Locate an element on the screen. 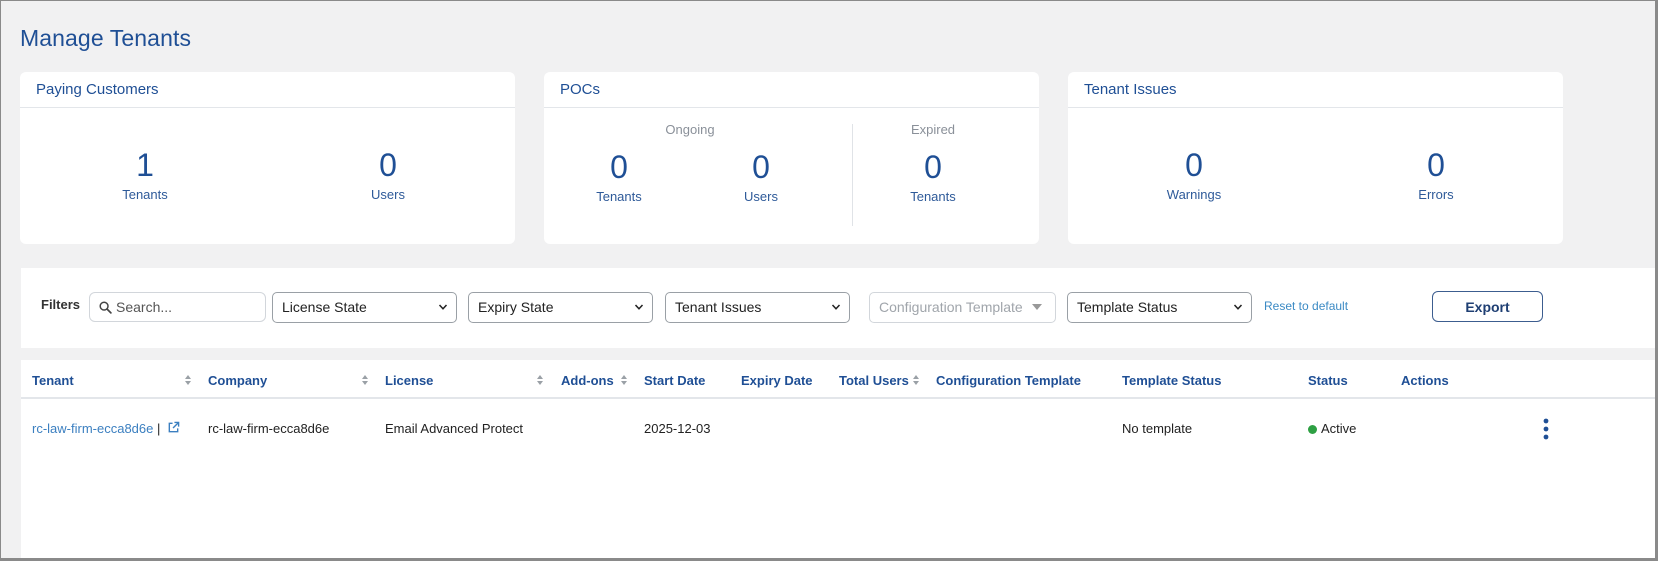 This screenshot has height=561, width=1658. stat-label: Warnings is located at coordinates (1194, 194).